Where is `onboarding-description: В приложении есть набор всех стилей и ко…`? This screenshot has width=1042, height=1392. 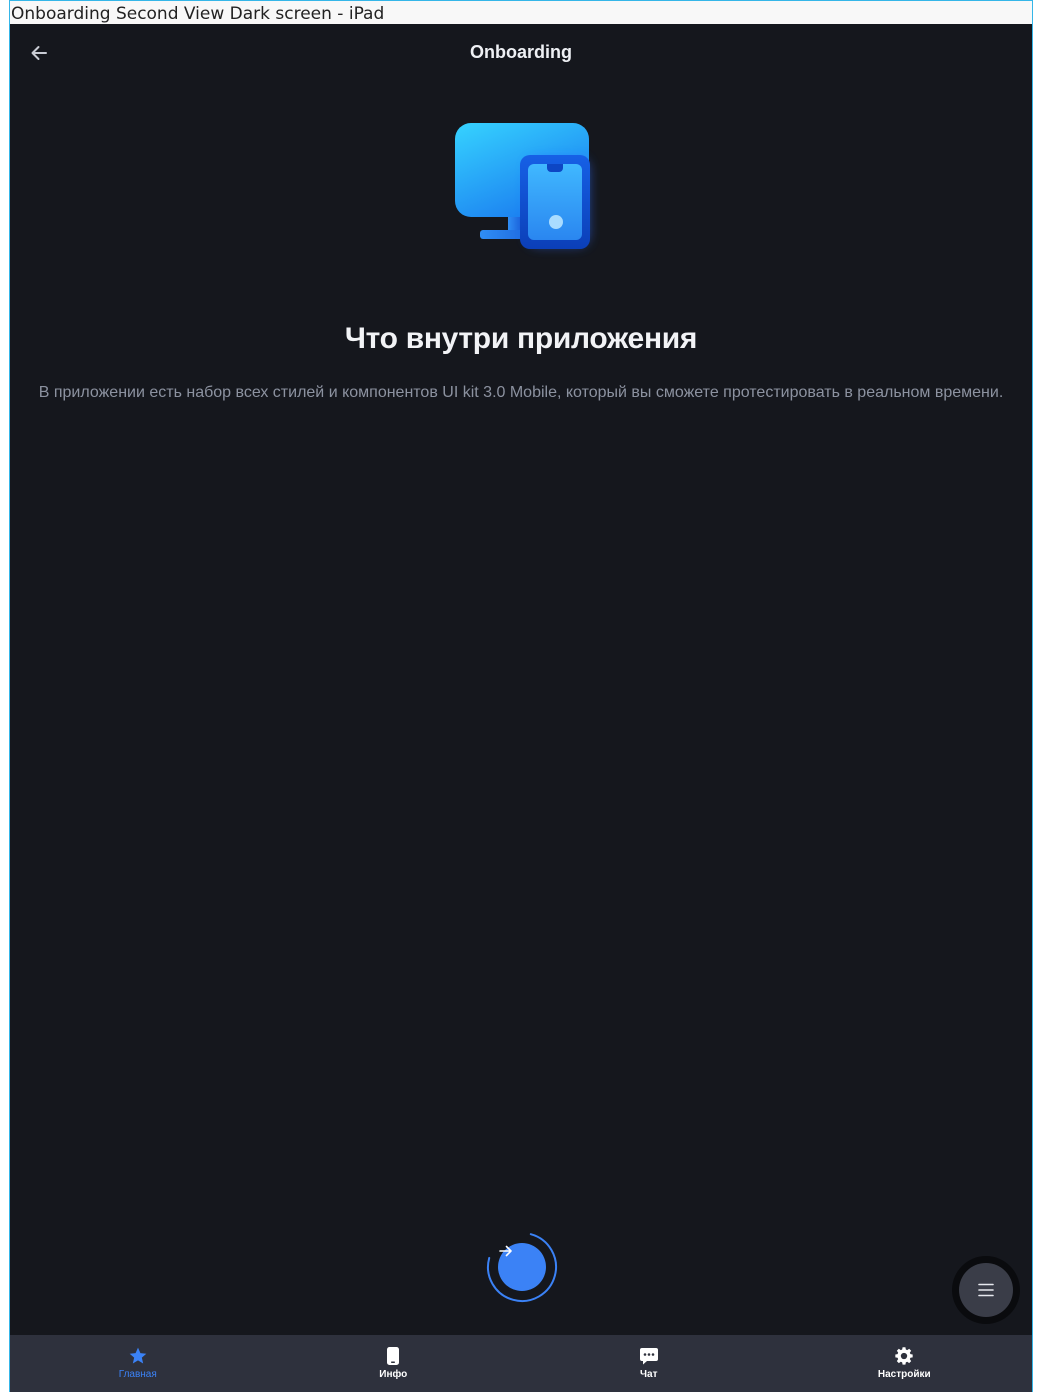 onboarding-description: В приложении есть набор всех стилей и ко… is located at coordinates (521, 392).